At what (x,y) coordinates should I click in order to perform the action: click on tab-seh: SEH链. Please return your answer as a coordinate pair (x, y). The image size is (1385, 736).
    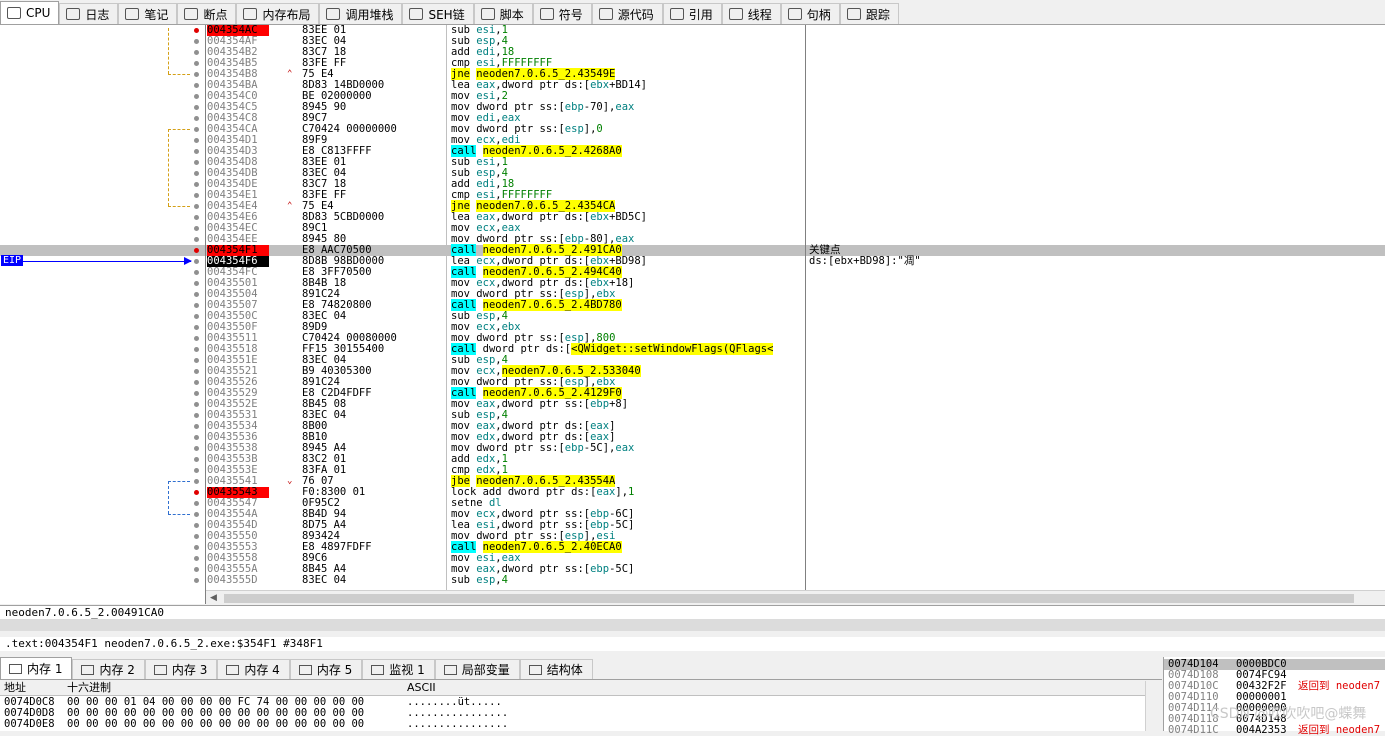
    Looking at the image, I should click on (438, 13).